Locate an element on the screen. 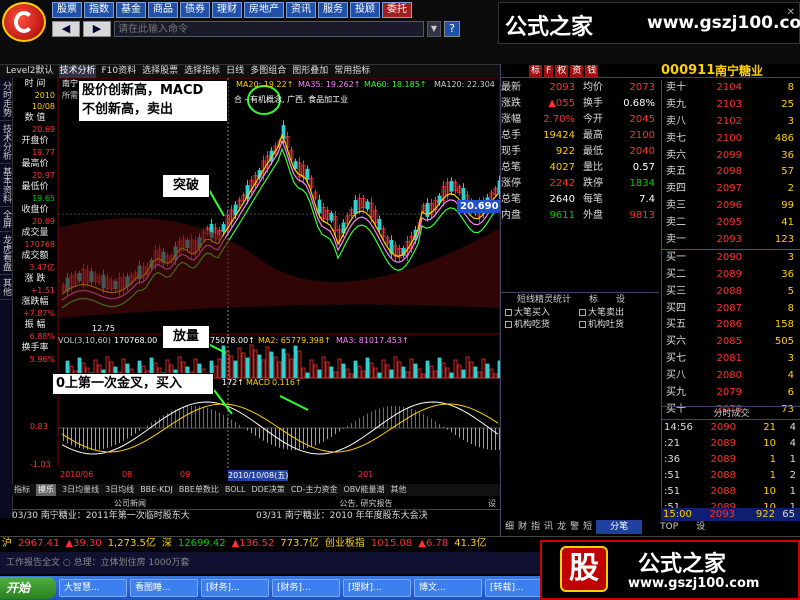 The width and height of the screenshot is (800, 600). indicator-tab: 3日均量线 is located at coordinates (80, 490).